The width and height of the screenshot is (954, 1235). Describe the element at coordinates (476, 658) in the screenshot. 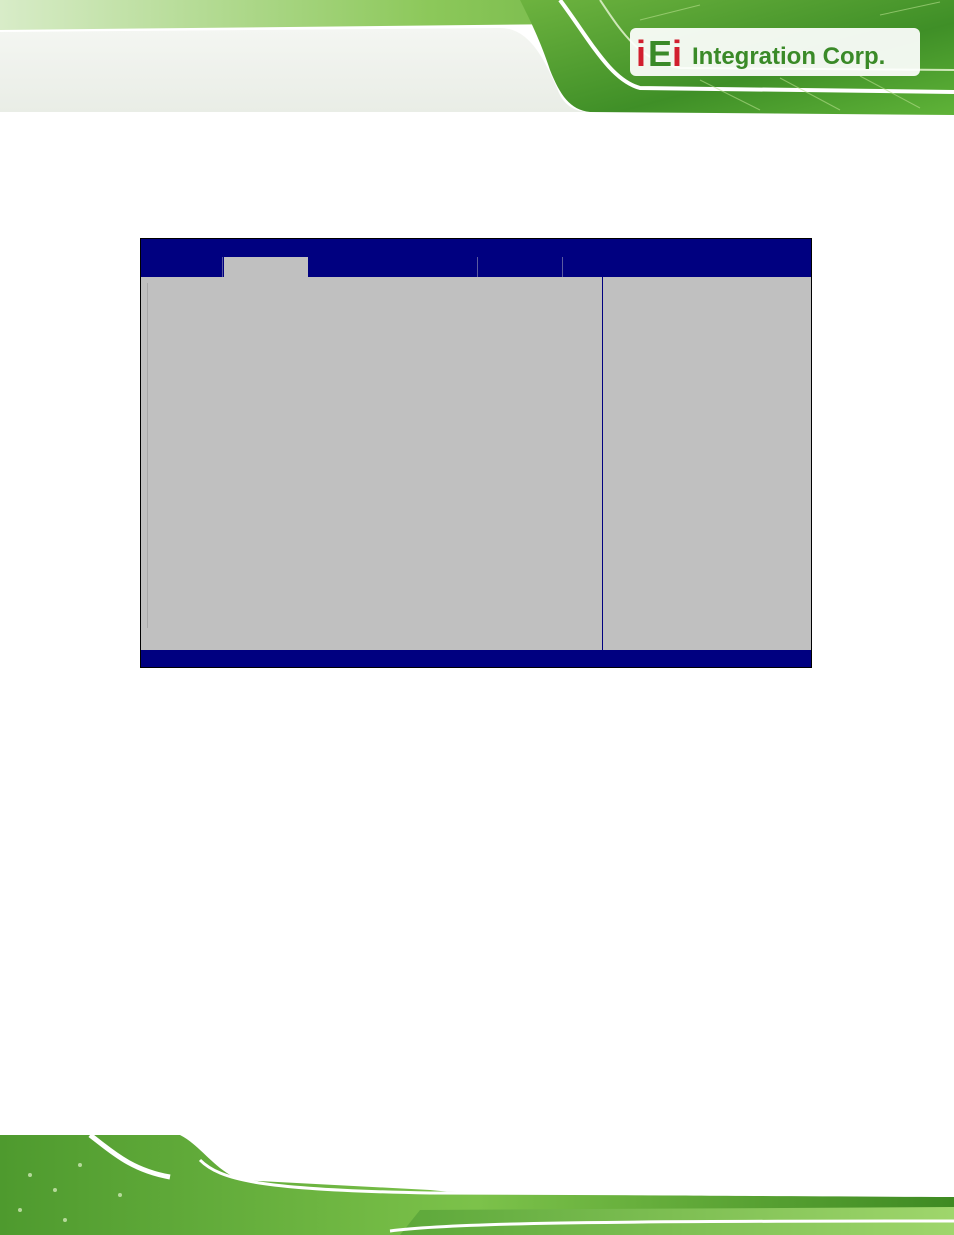

I see `bios-status-bar` at that location.